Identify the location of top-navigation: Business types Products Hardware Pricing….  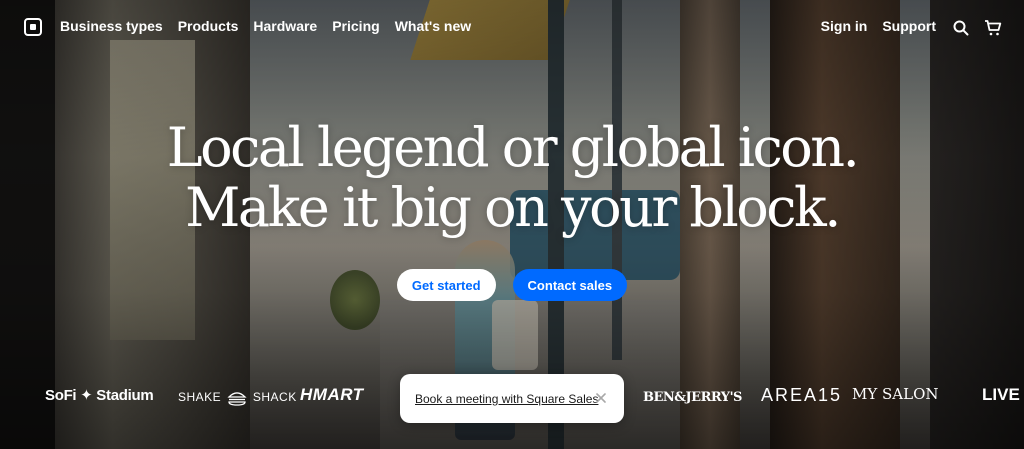
(512, 28).